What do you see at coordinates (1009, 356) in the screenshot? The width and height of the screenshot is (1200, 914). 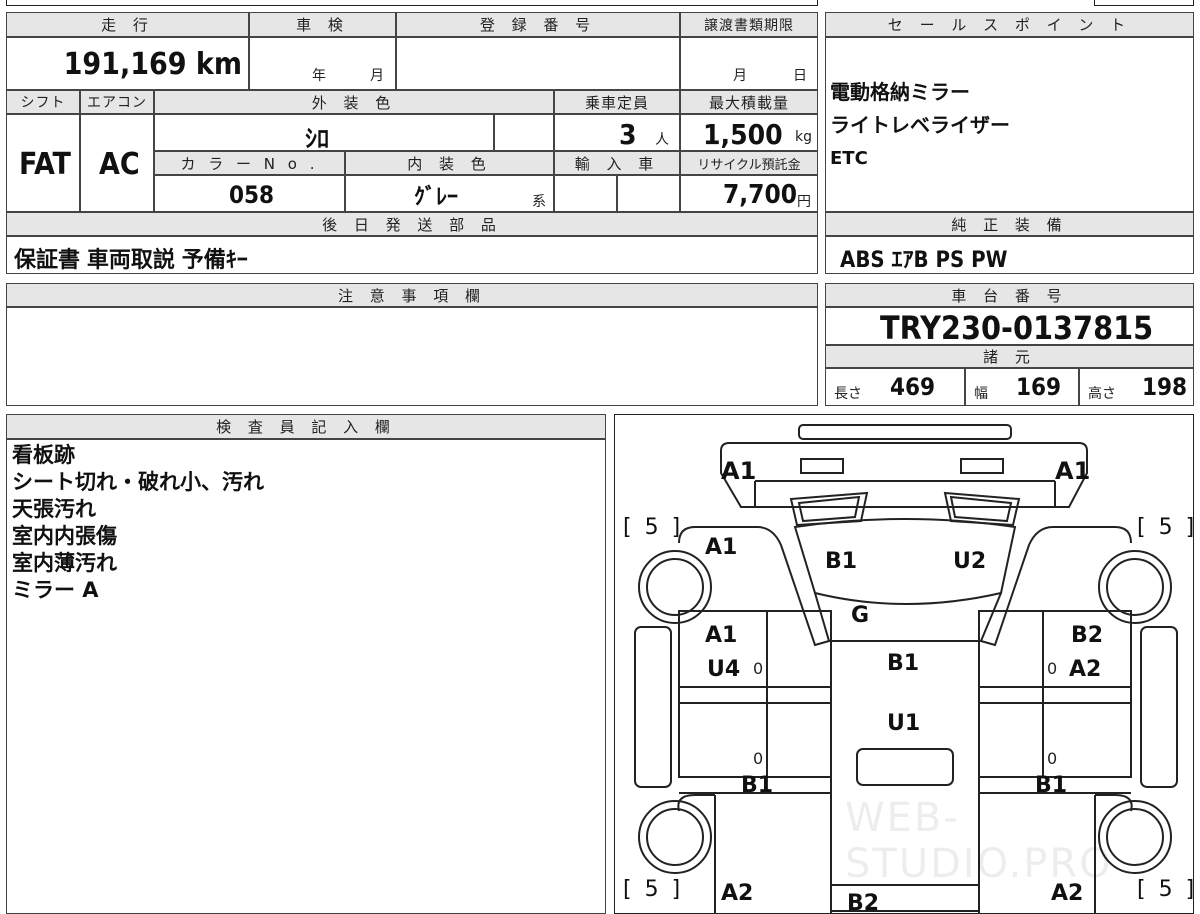 I see `dimensions-header: 諸 元` at bounding box center [1009, 356].